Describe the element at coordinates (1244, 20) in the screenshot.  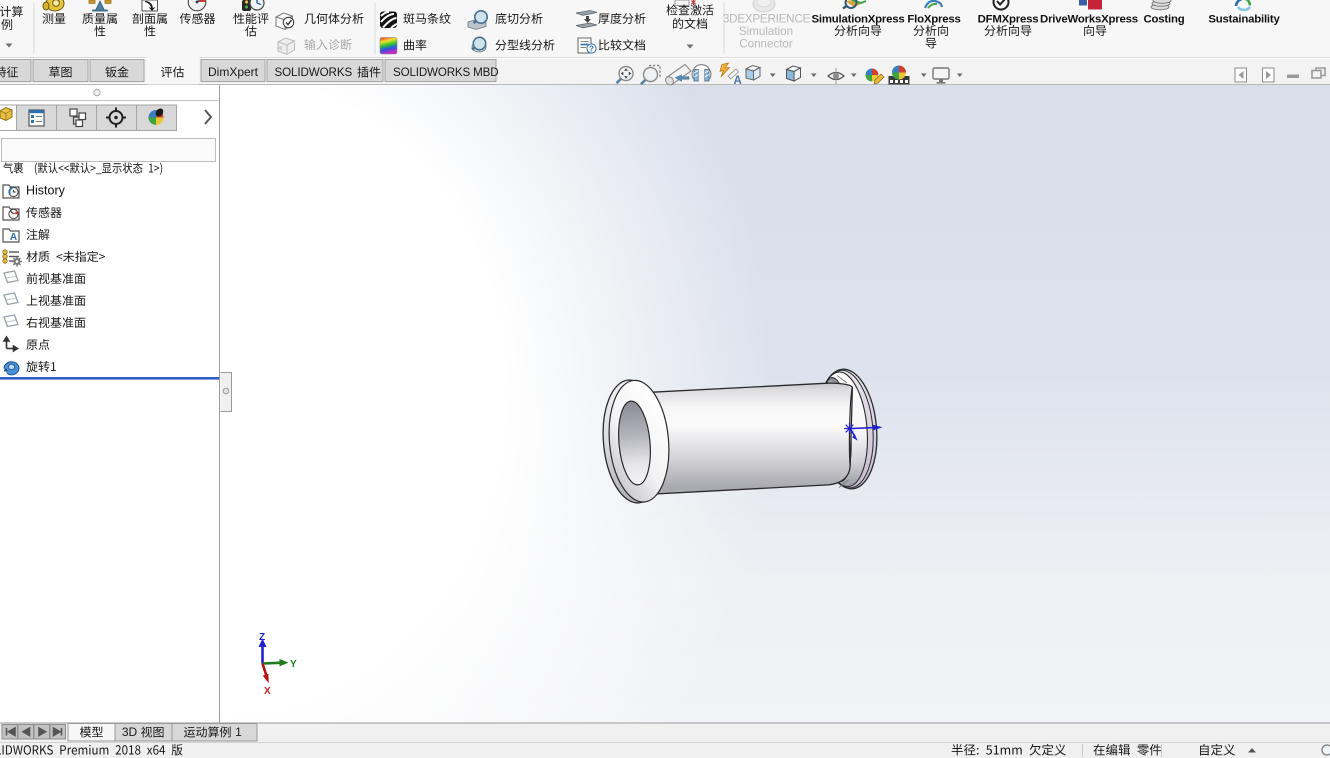
I see `svg-text: Sustainability` at that location.